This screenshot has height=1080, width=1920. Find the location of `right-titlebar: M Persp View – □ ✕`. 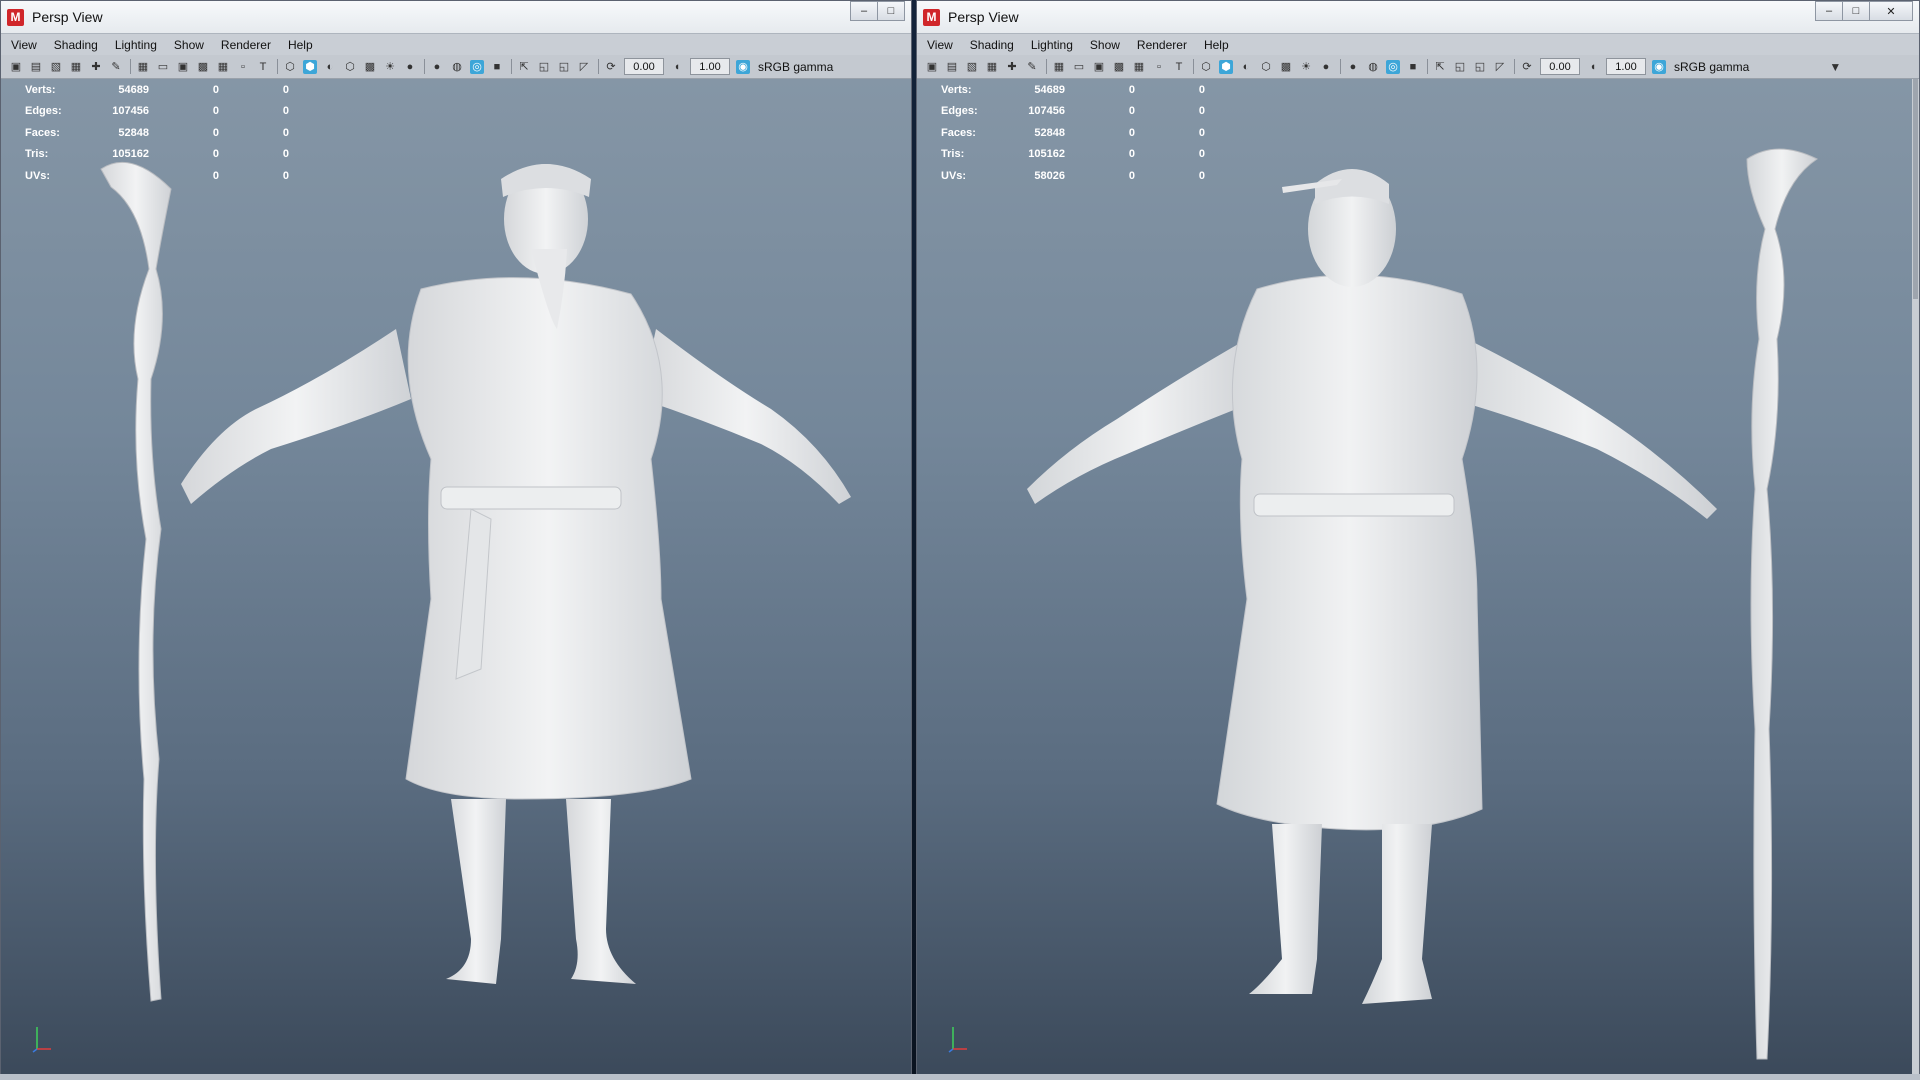

right-titlebar: M Persp View – □ ✕ is located at coordinates (1418, 17).